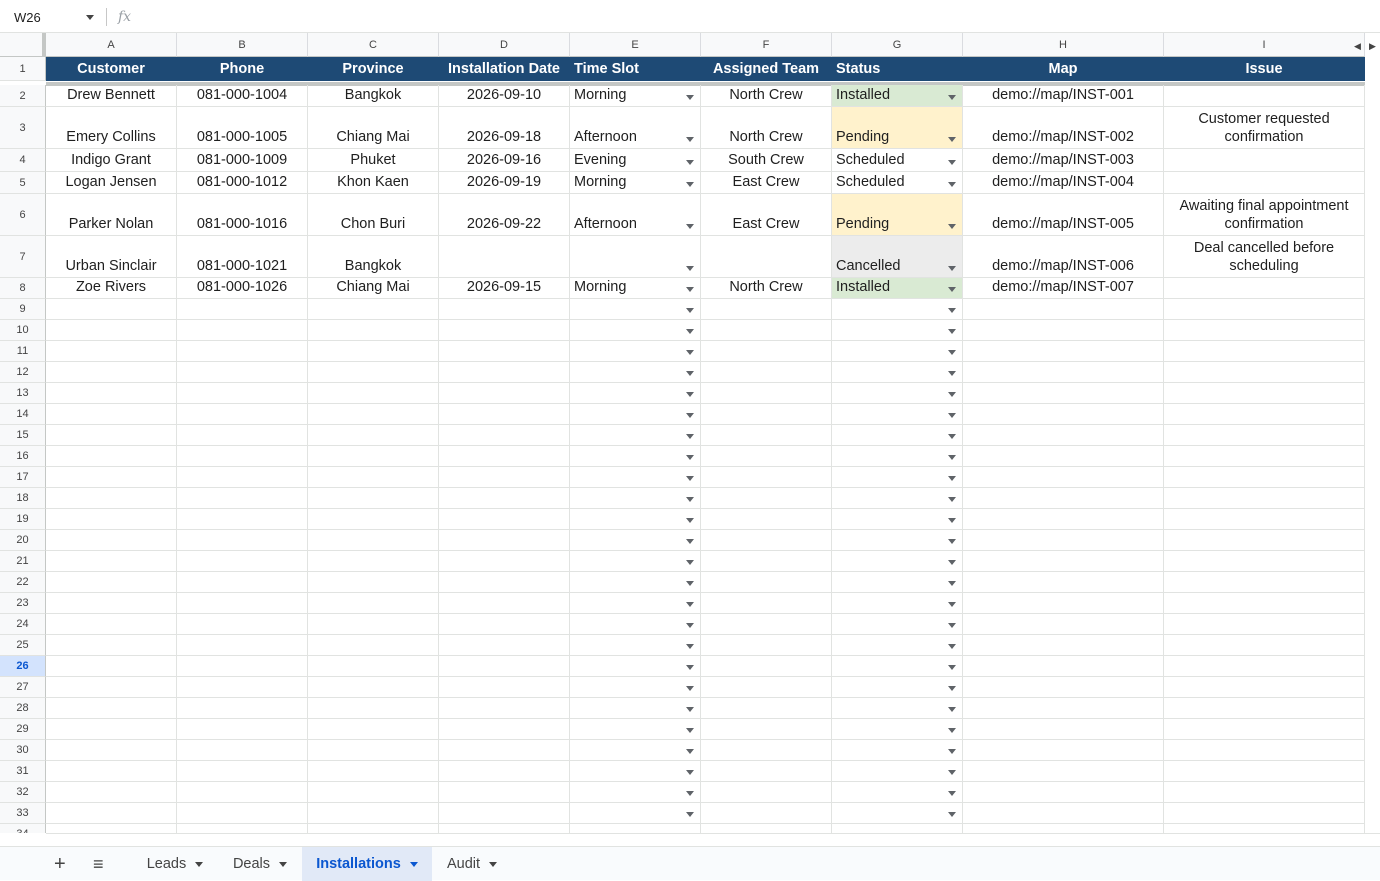 Image resolution: width=1380 pixels, height=881 pixels. Describe the element at coordinates (1063, 45) in the screenshot. I see `column-header-h: H` at that location.